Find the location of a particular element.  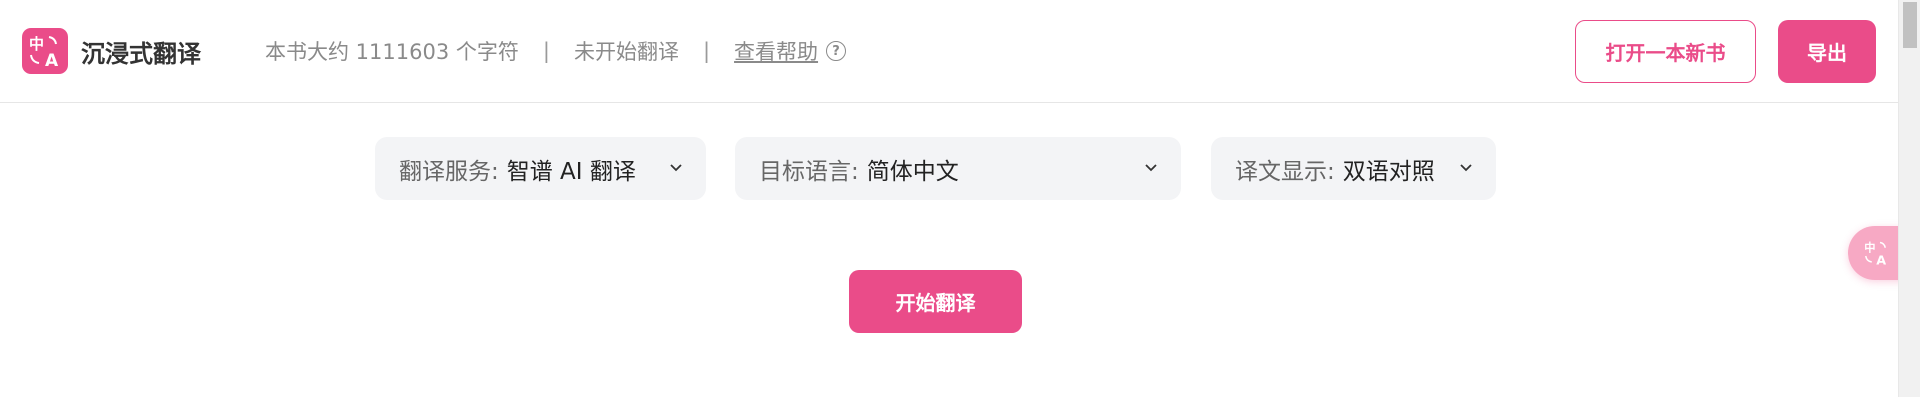

translation-service-select: 翻译服务: 智谱 AI 翻译 is located at coordinates (540, 168).